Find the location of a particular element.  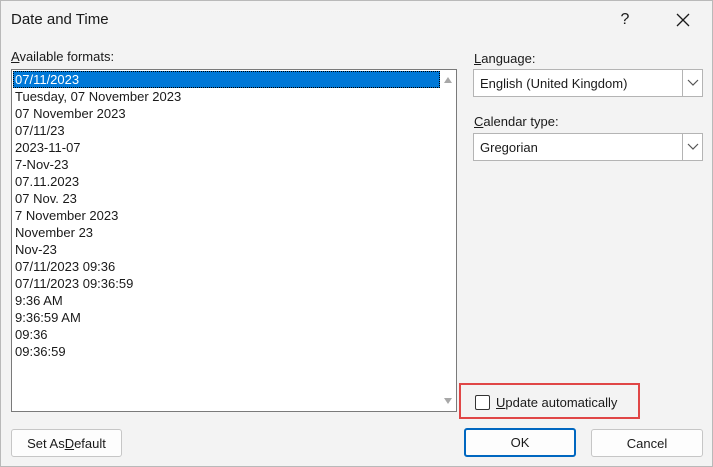

calendar-dropdown-button is located at coordinates (692, 147).